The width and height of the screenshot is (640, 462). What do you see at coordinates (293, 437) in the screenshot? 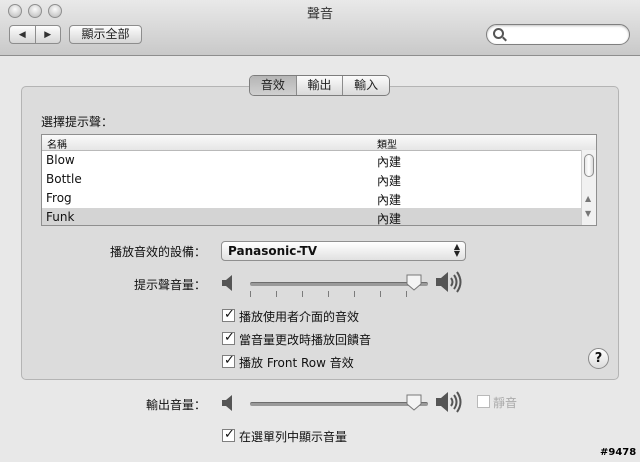
I see `show-volume-menubar-label: 在選單列中顯示音量` at bounding box center [293, 437].